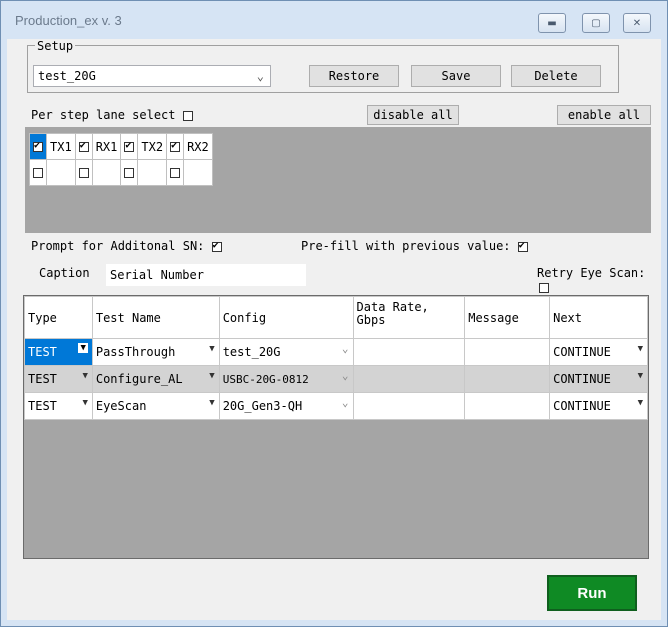 The image size is (668, 627). I want to click on lane-label: RX2, so click(198, 146).